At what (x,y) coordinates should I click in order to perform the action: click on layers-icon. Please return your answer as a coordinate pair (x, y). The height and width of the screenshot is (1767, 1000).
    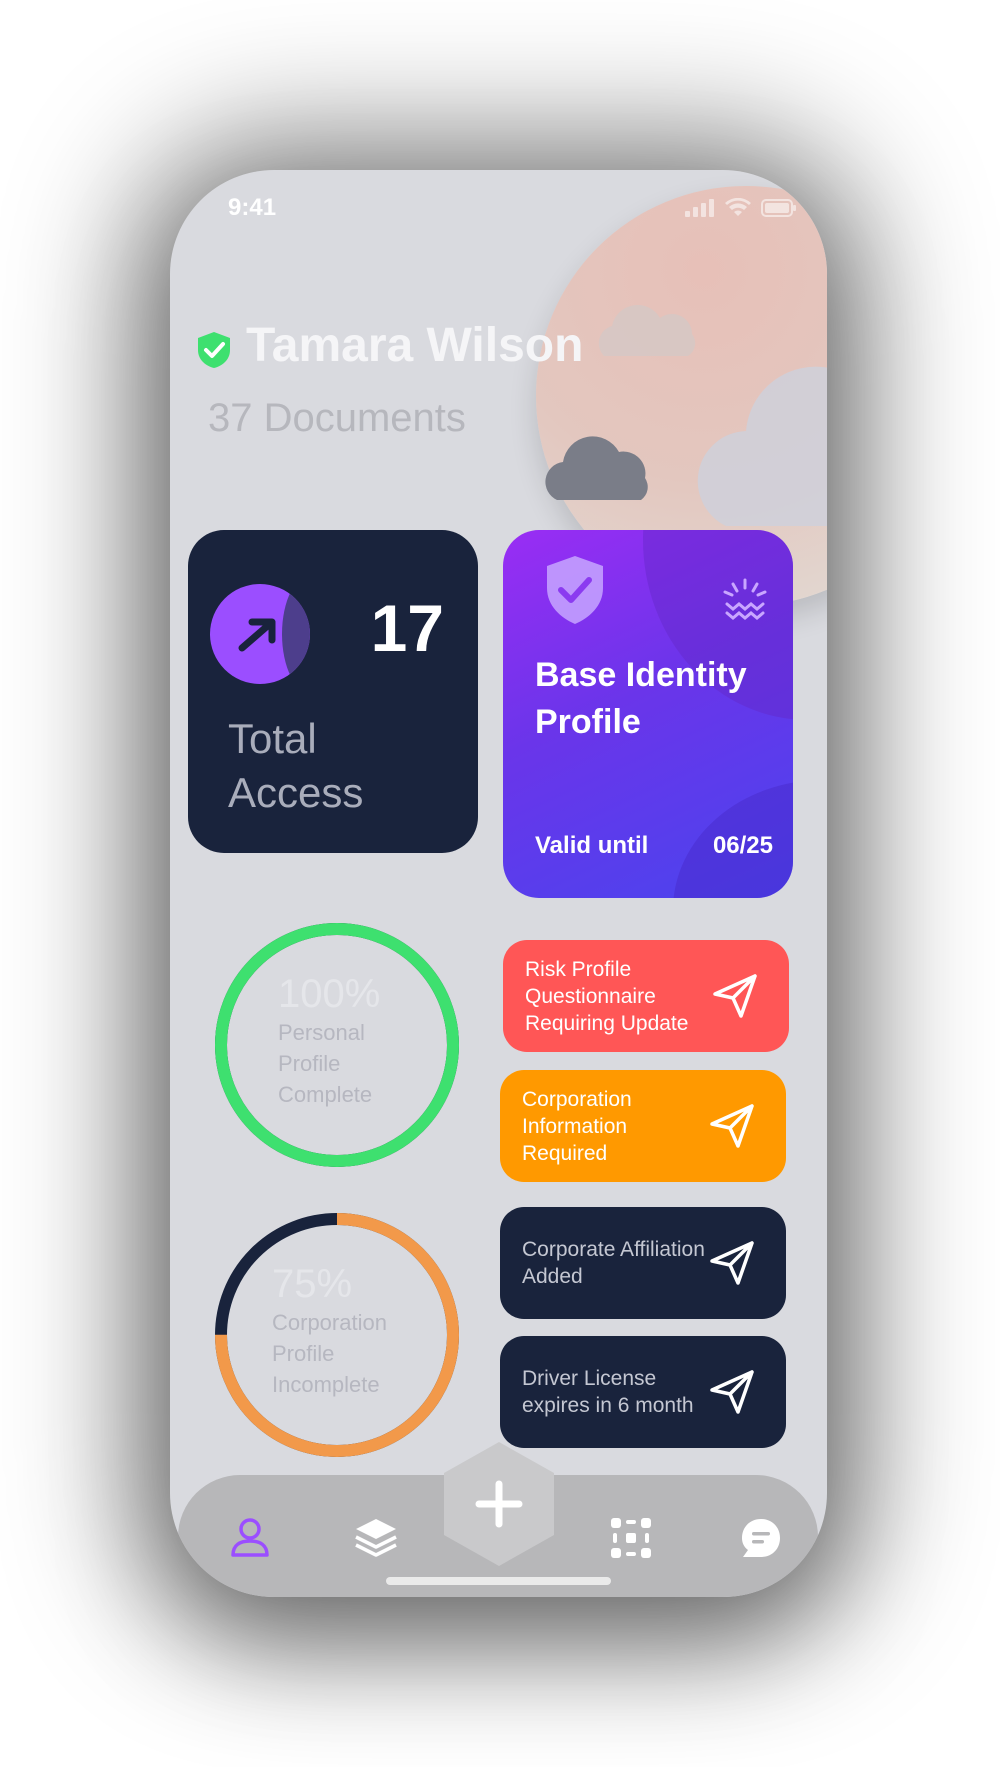
    Looking at the image, I should click on (376, 1538).